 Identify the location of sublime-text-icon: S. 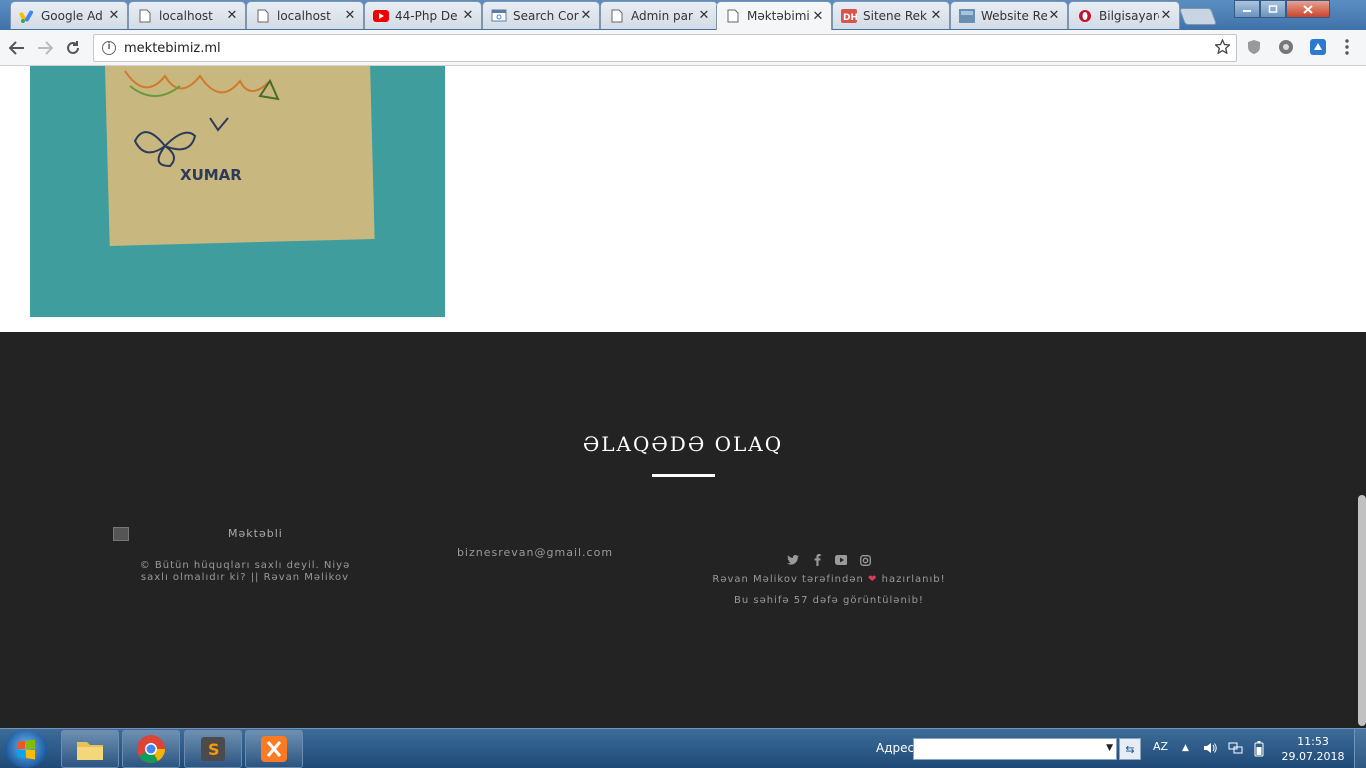
(213, 749).